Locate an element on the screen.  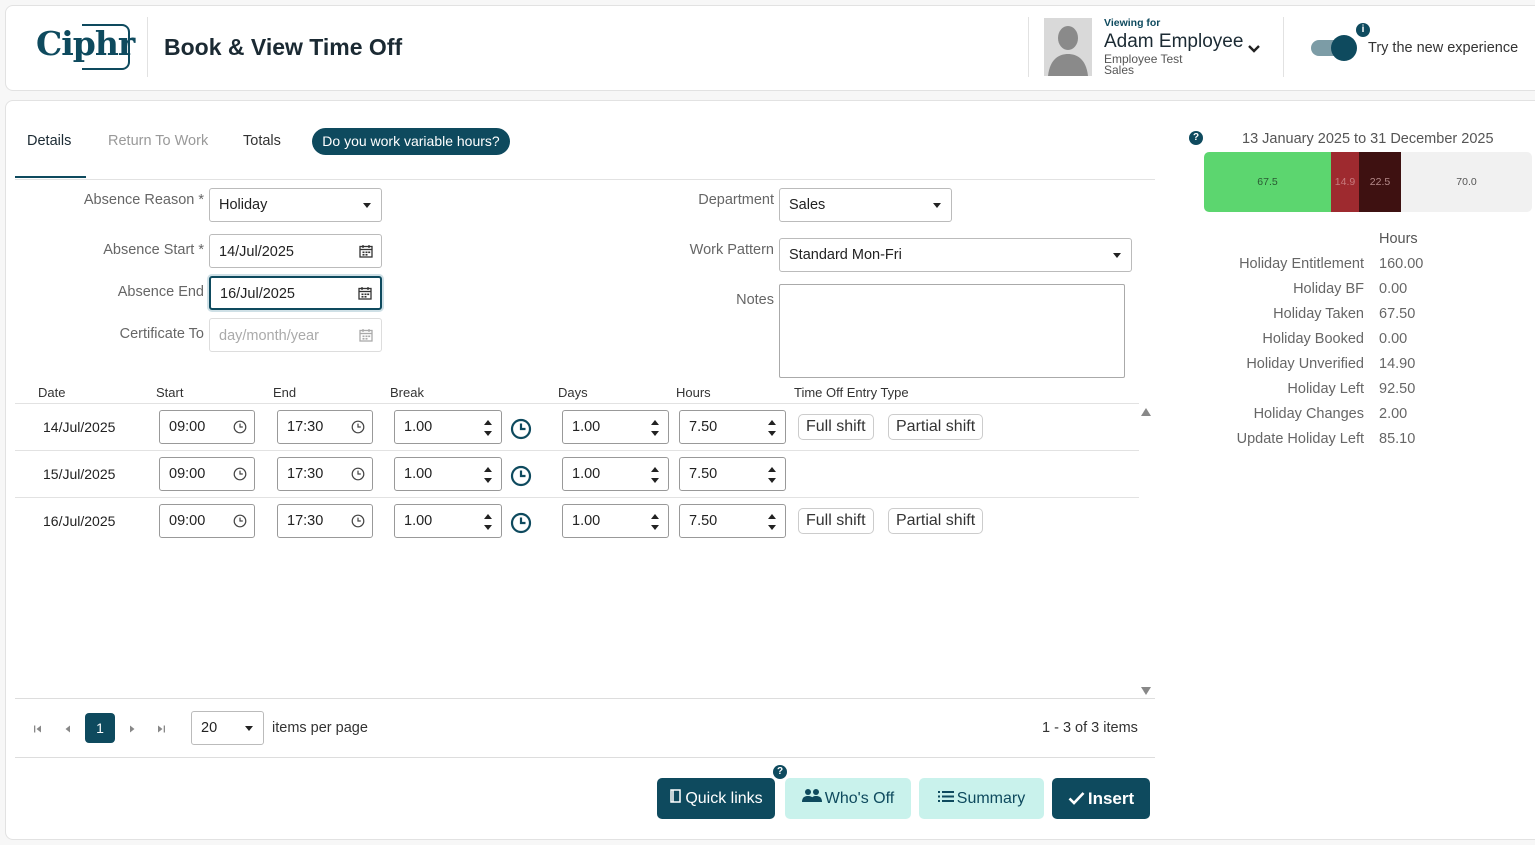
insert-button: Insert is located at coordinates (1101, 798).